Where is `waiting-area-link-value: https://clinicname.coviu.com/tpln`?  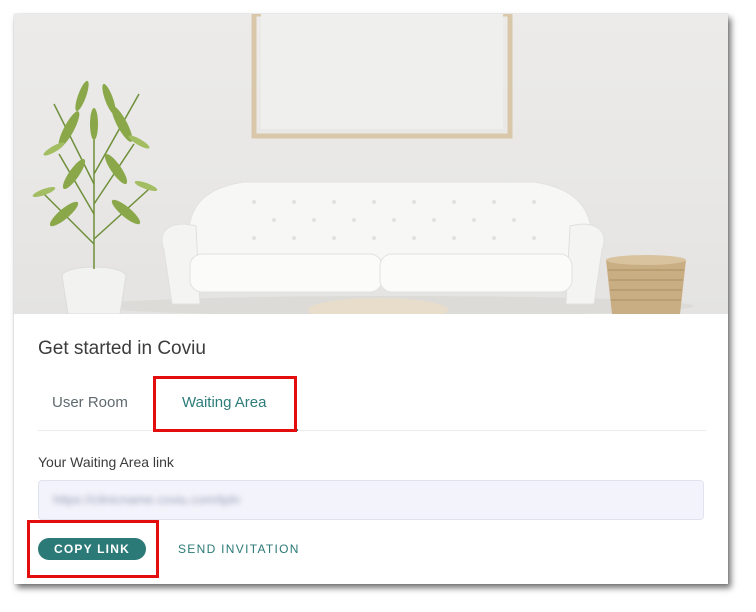 waiting-area-link-value: https://clinicname.coviu.com/tpln is located at coordinates (147, 499).